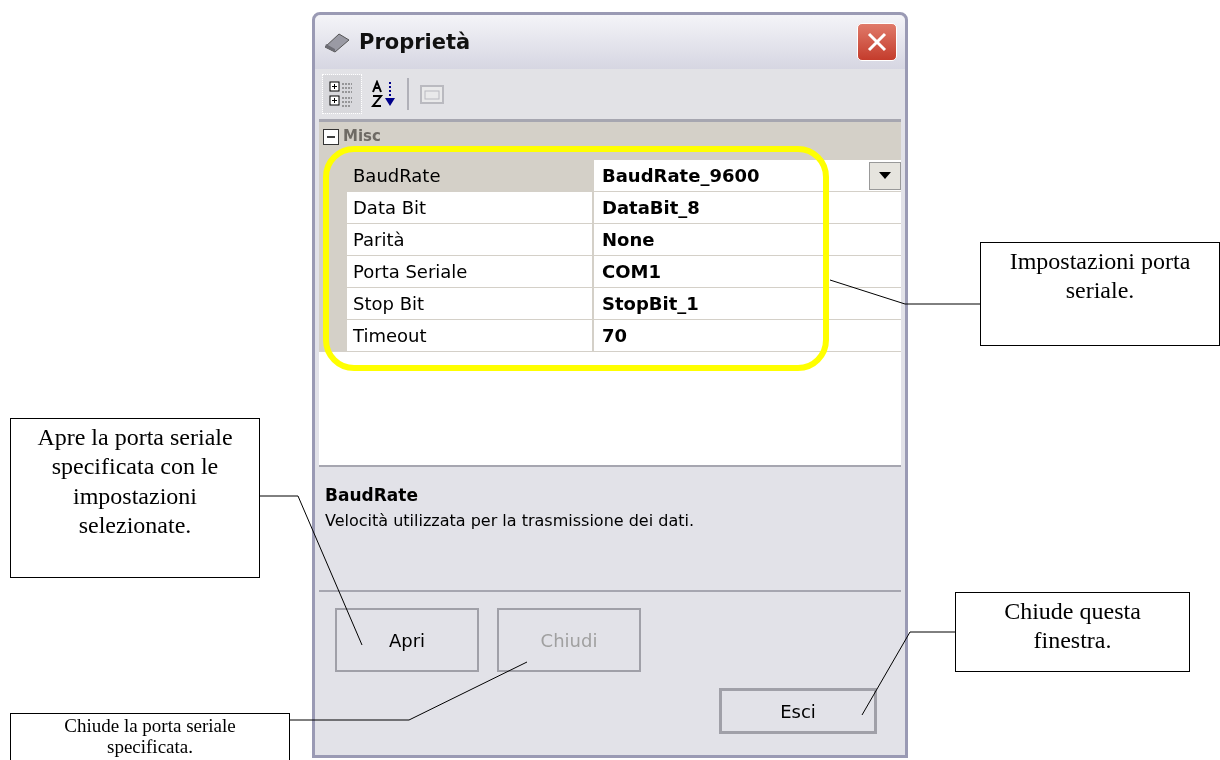 The width and height of the screenshot is (1220, 760). I want to click on property-name: Timeout, so click(470, 336).